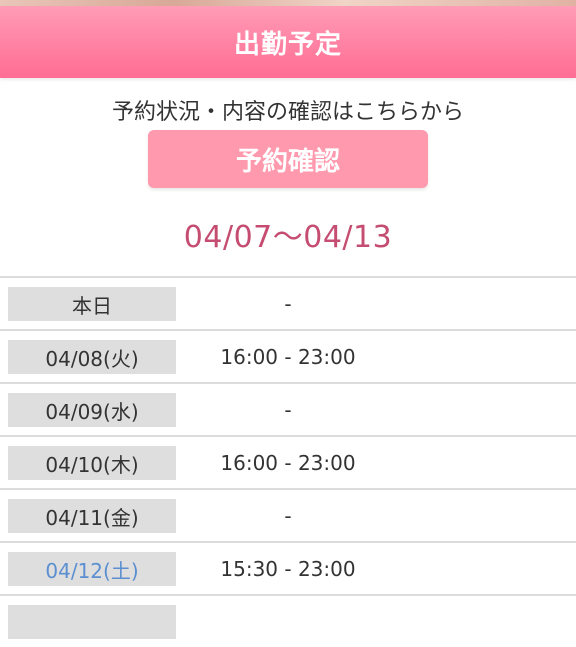 This screenshot has width=576, height=647. I want to click on schedule-date: 04/10(木), so click(92, 463).